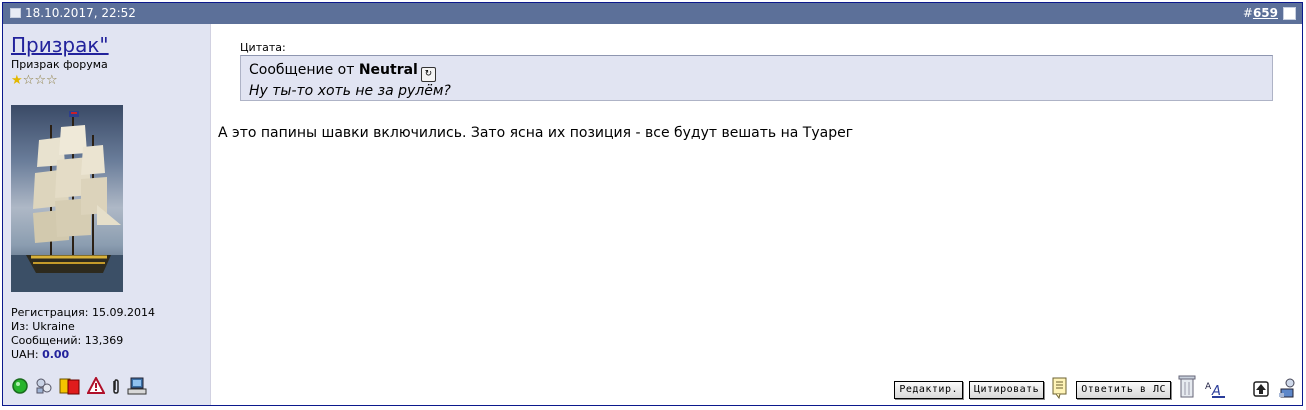  I want to click on post-header: 18.10.2017, 22:52 #659, so click(652, 13).